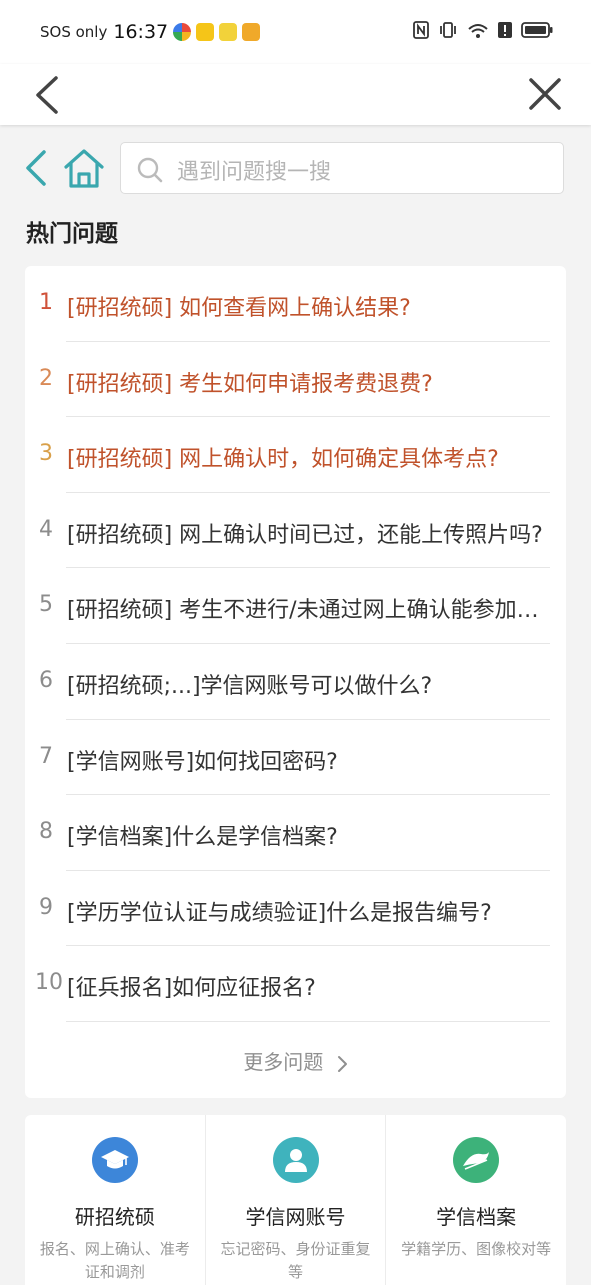  I want to click on category-desc: 忘记密码、身份证重复等, so click(295, 1260).